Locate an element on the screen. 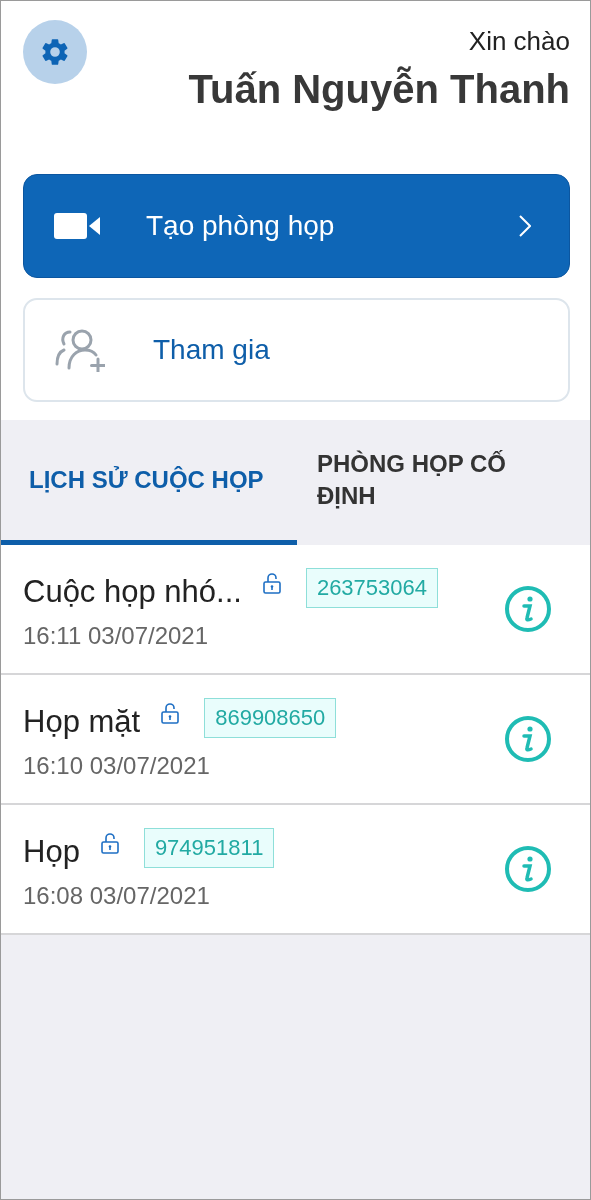  create-room-button: Tạo phòng họp is located at coordinates (296, 226).